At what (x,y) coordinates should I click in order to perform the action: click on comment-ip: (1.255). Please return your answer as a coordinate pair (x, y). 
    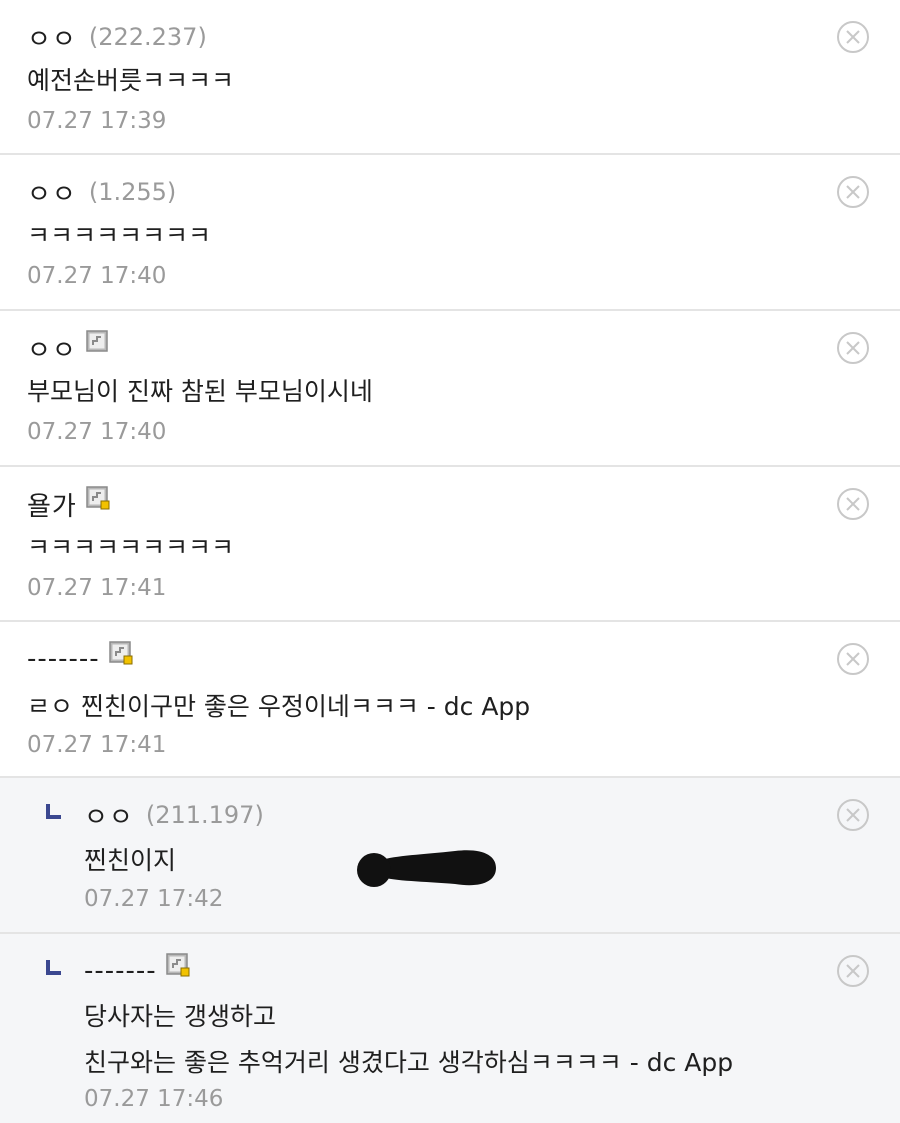
    Looking at the image, I should click on (132, 192).